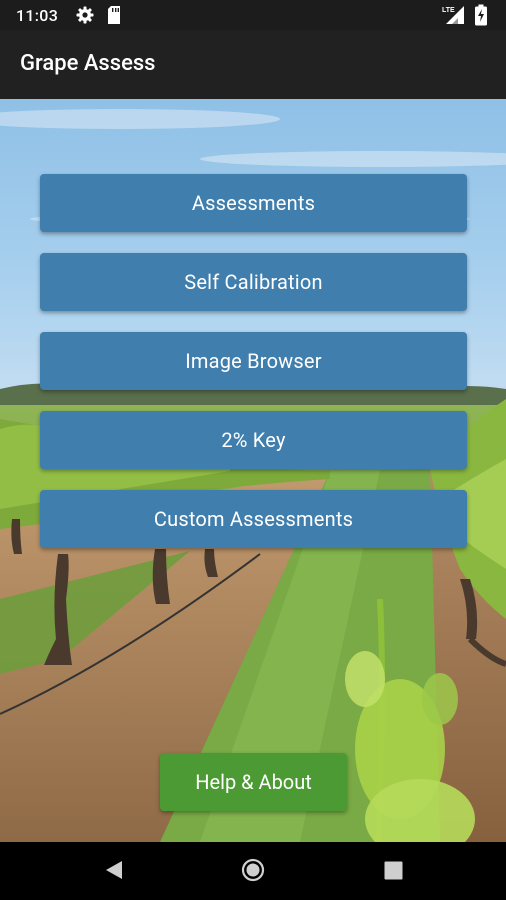 This screenshot has width=506, height=900. I want to click on signal-icon: LTE, so click(454, 17).